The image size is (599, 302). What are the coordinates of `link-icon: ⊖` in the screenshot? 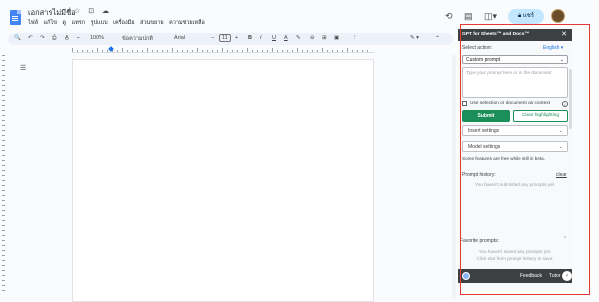 It's located at (312, 38).